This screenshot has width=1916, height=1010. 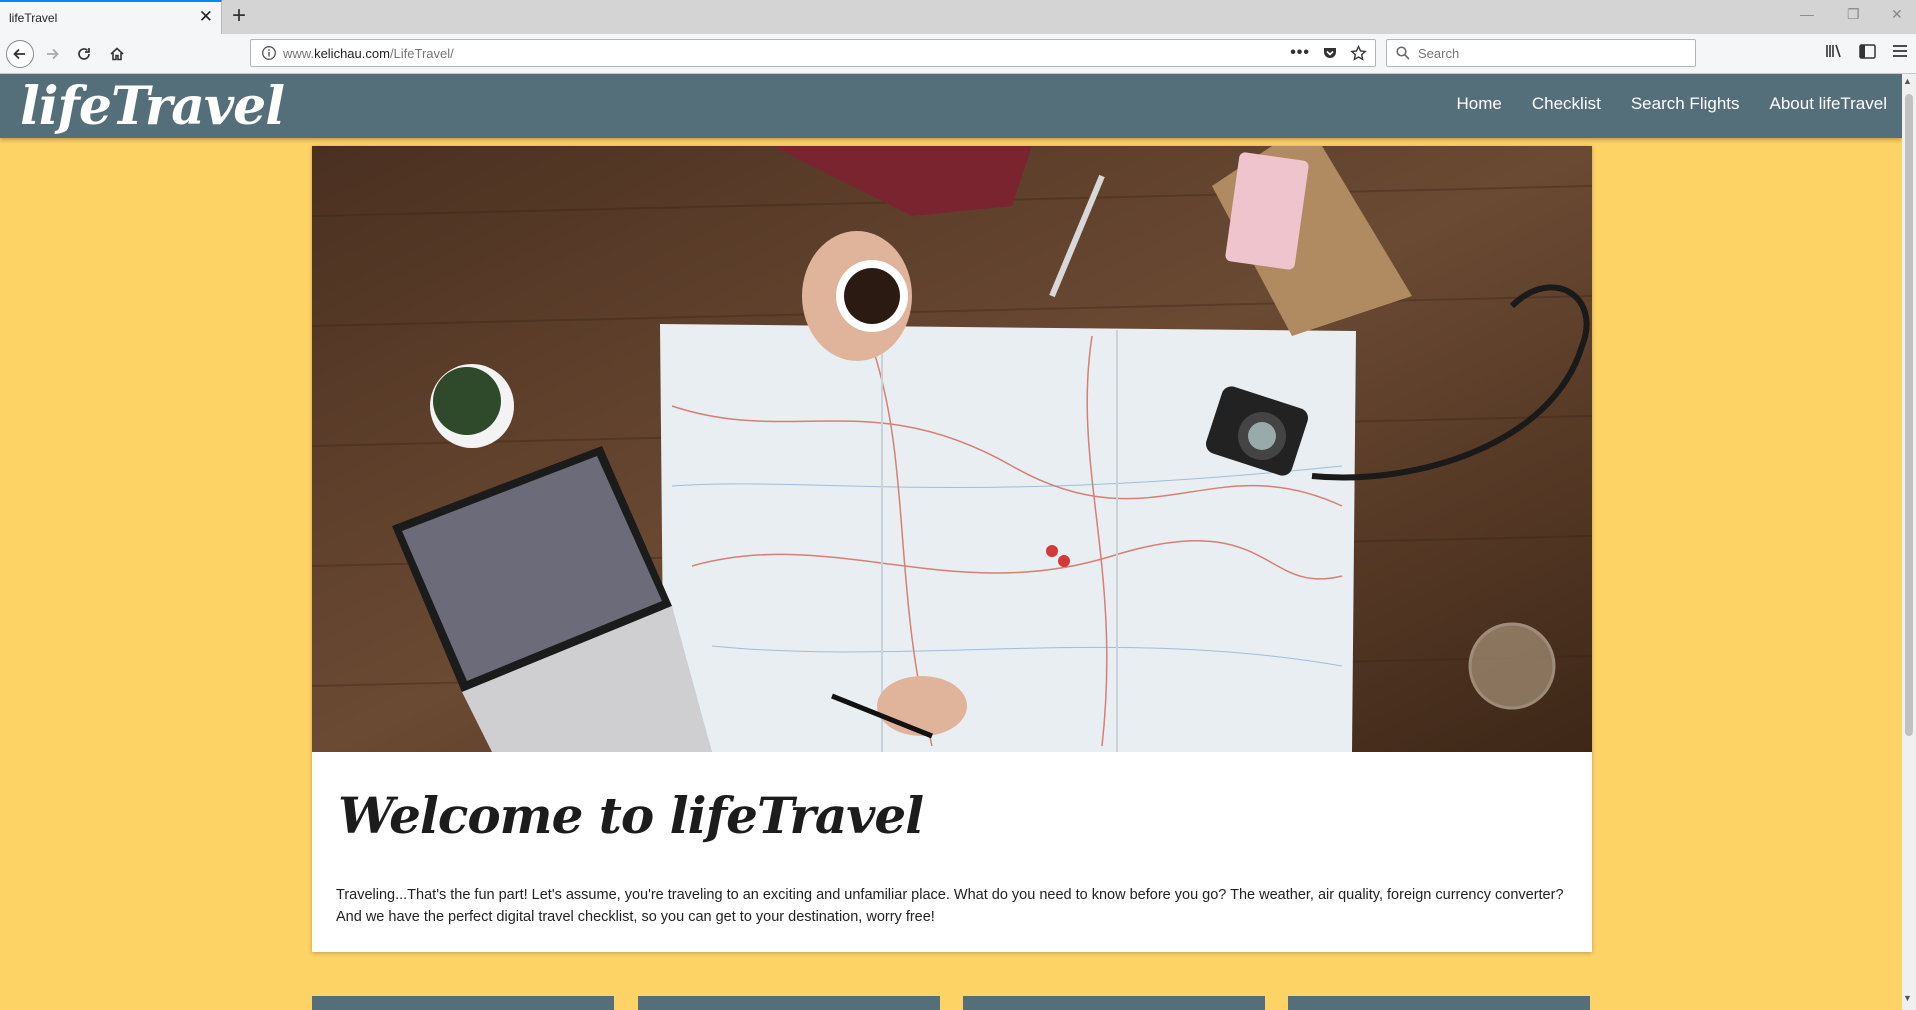 I want to click on menu-icon, so click(x=1900, y=51).